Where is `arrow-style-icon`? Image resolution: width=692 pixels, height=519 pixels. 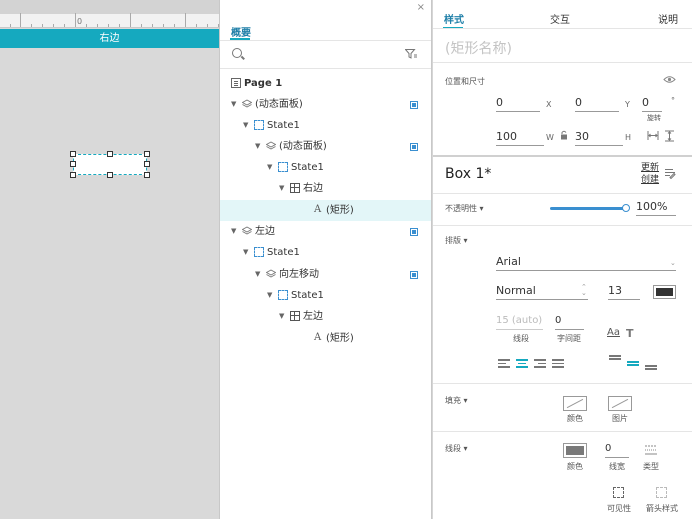 arrow-style-icon is located at coordinates (661, 492).